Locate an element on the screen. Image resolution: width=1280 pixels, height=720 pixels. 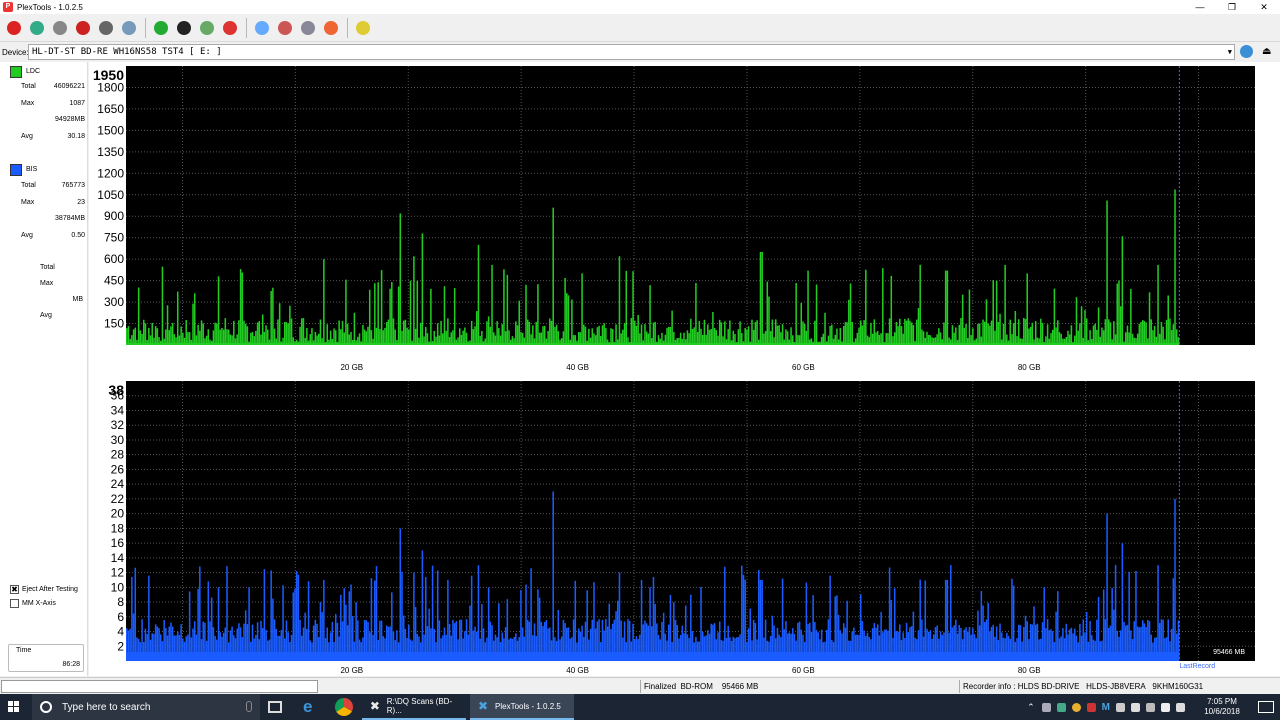
ldc-color-swatch is located at coordinates (16, 72).